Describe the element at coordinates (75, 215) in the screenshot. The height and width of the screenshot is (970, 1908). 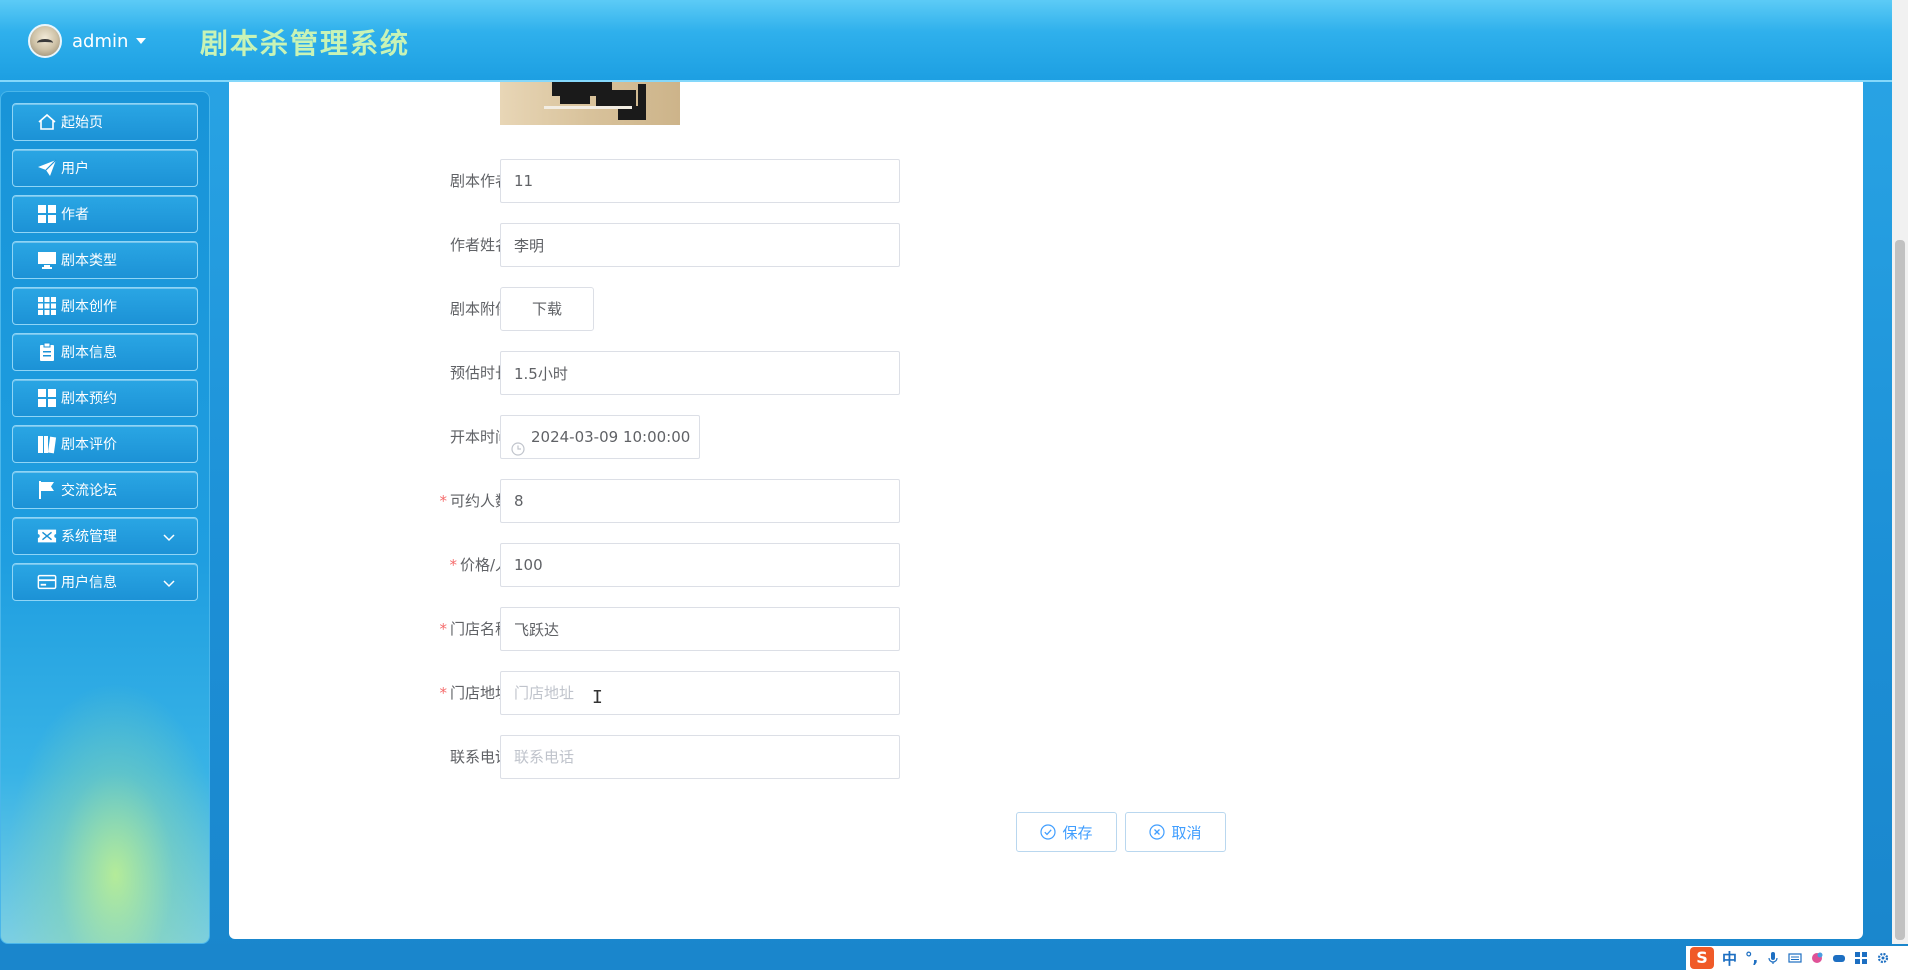
I see `sidebar-item-label: 作者` at that location.